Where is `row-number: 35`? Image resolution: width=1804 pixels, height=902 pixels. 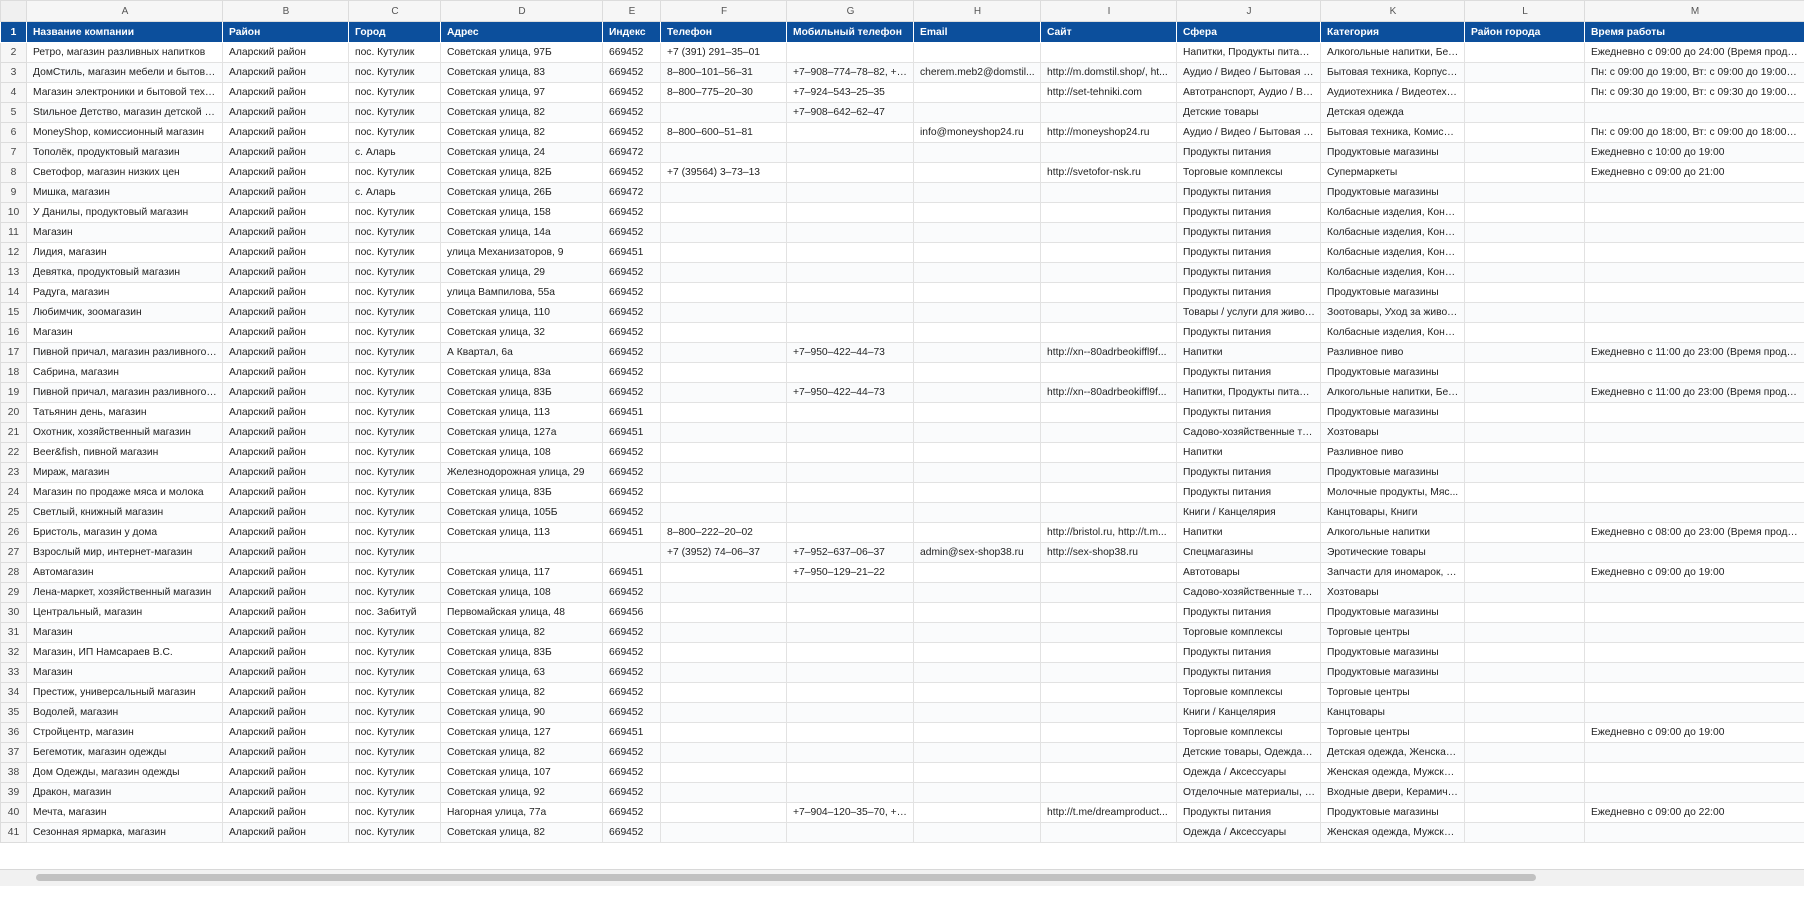
row-number: 35 is located at coordinates (13, 712).